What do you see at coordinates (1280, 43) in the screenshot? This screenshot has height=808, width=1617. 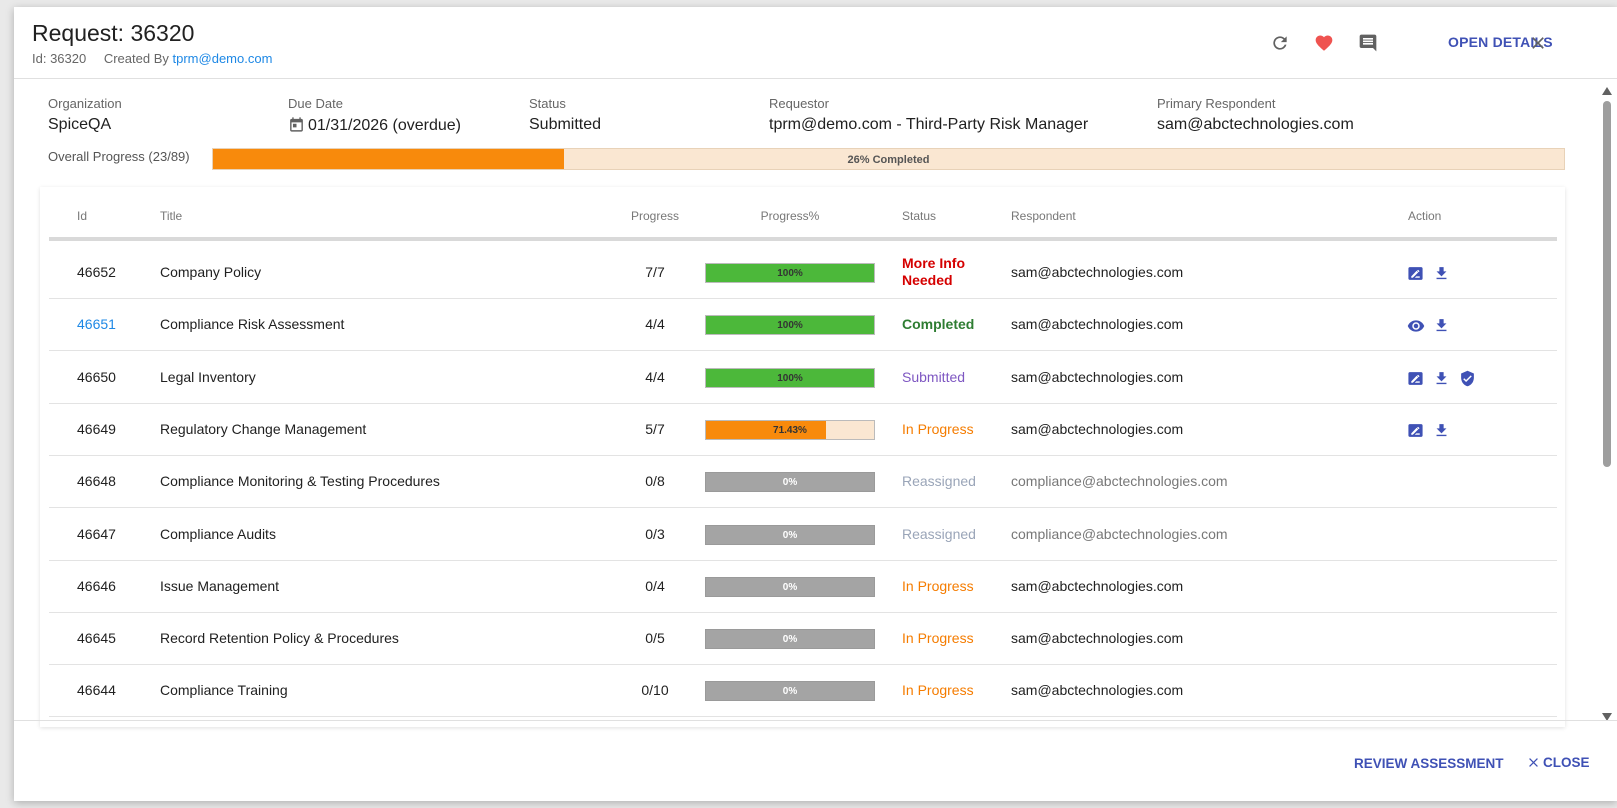 I see `refresh-icon` at bounding box center [1280, 43].